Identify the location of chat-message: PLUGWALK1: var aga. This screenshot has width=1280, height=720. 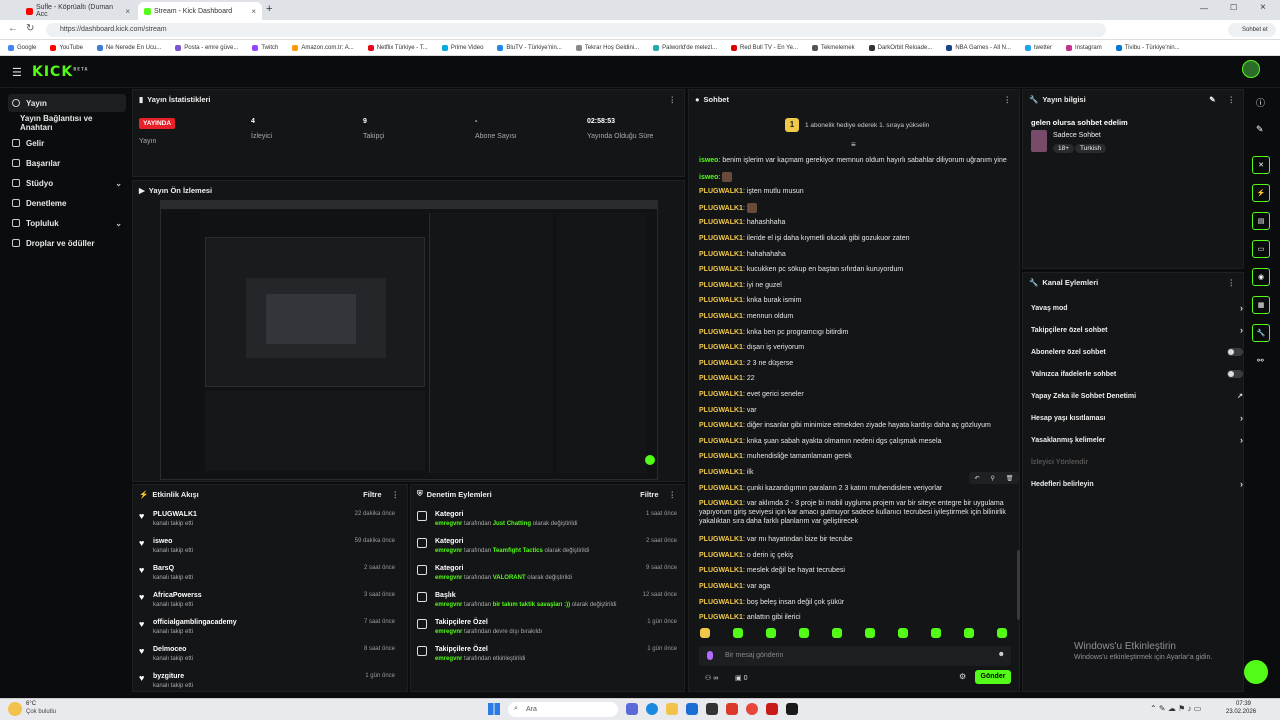
(855, 586).